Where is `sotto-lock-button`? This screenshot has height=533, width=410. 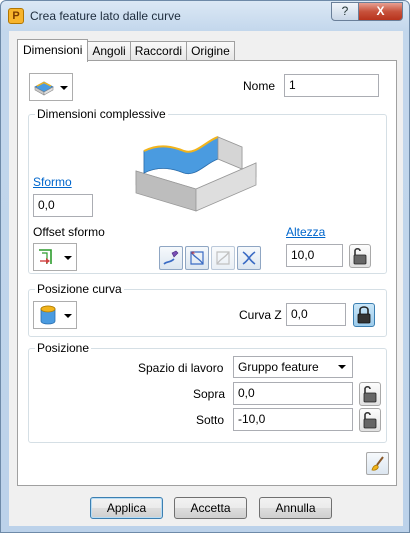
sotto-lock-button is located at coordinates (370, 420).